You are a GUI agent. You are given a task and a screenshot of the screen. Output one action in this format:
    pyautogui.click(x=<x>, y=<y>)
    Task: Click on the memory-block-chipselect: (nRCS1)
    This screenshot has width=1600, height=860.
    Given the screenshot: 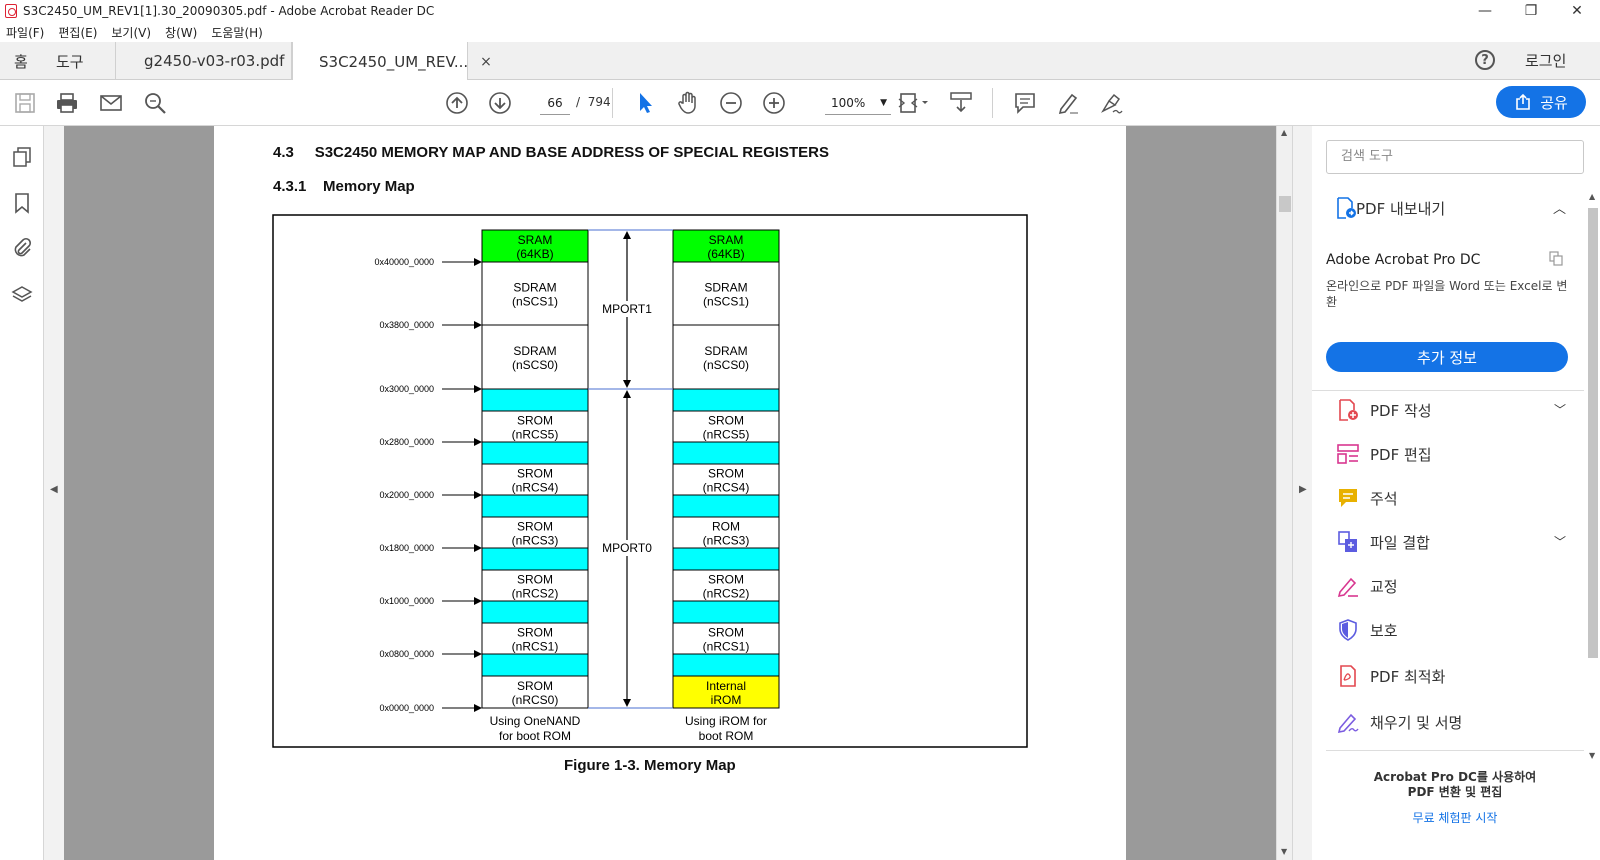 What is the action you would take?
    pyautogui.click(x=726, y=647)
    